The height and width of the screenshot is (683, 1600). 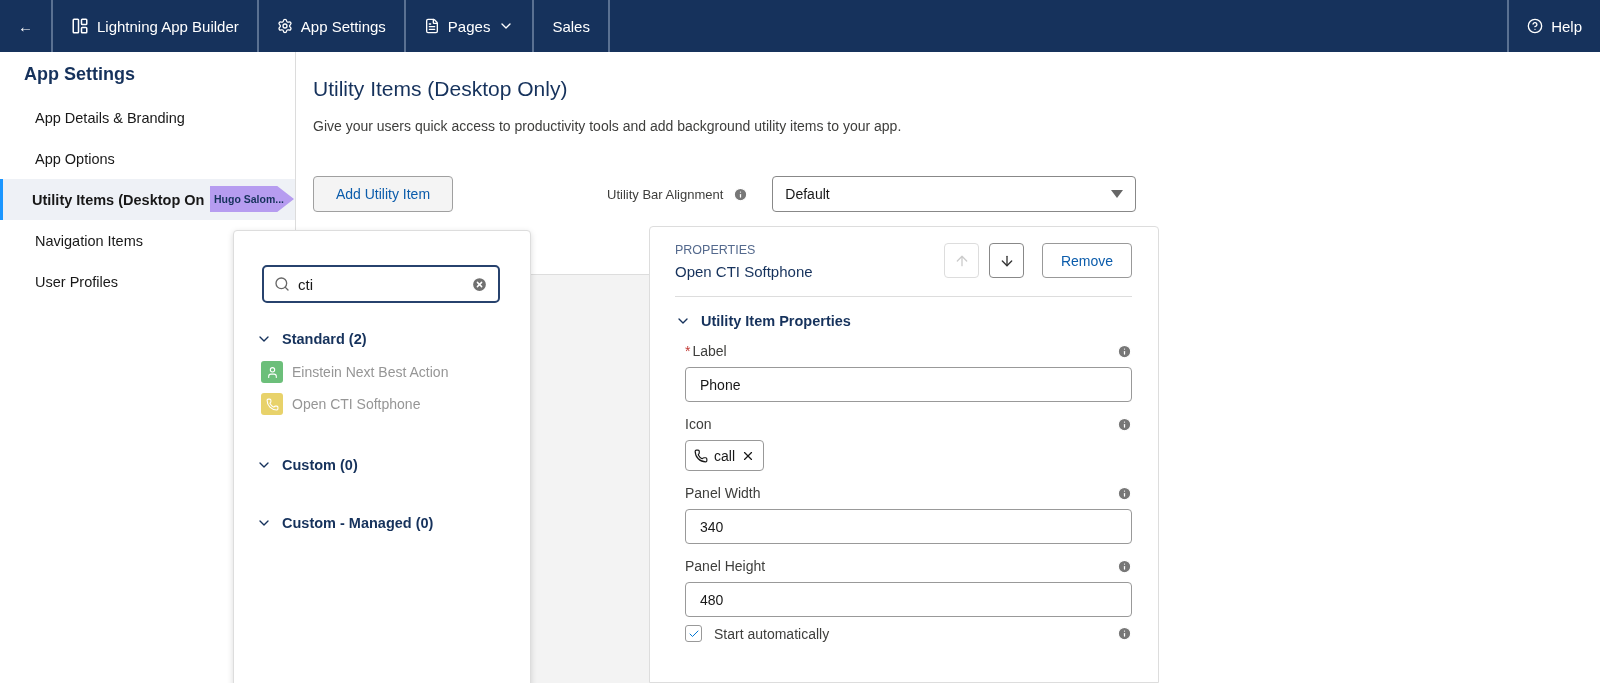 What do you see at coordinates (156, 26) in the screenshot?
I see `nav-tab: Lightning App Builder` at bounding box center [156, 26].